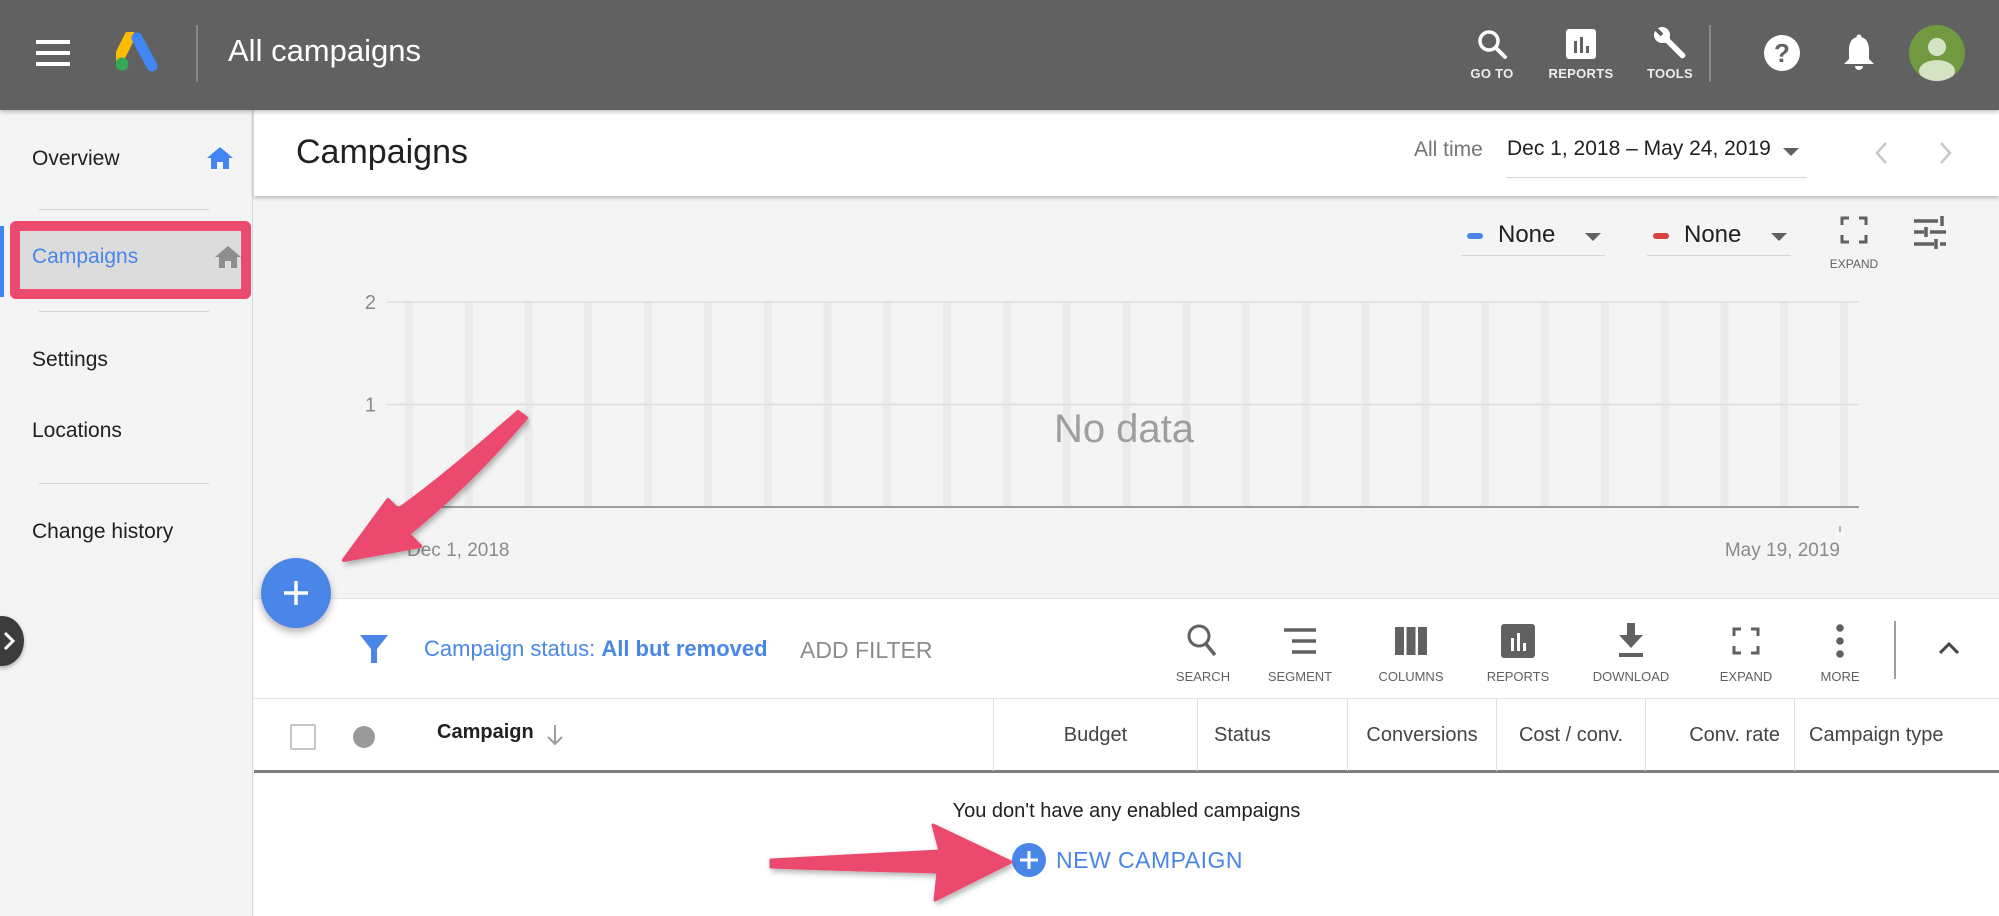 This screenshot has height=916, width=1999. What do you see at coordinates (1570, 735) in the screenshot?
I see `column-header-cost-per-conv: Cost / conv.` at bounding box center [1570, 735].